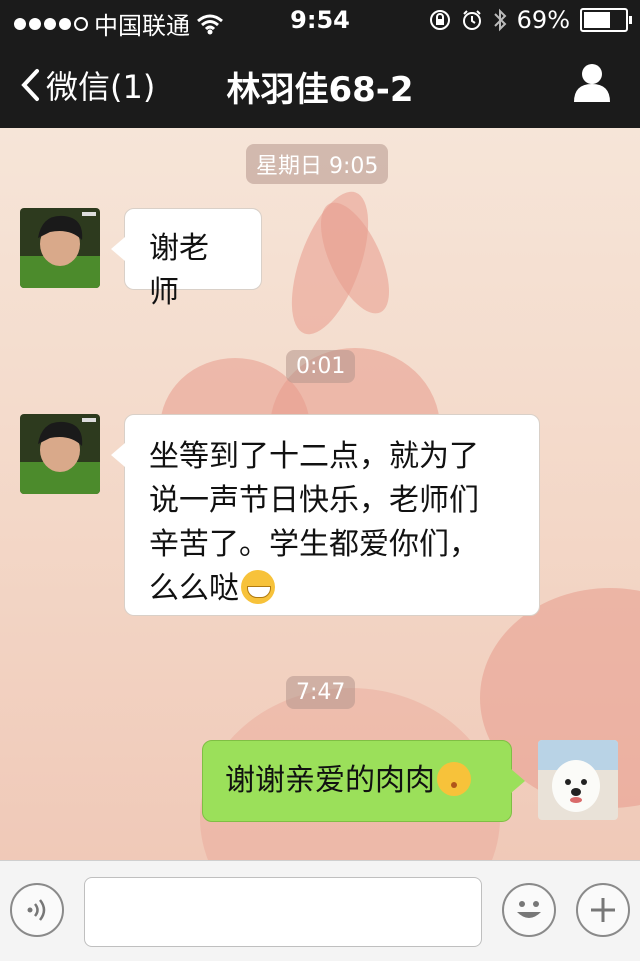  What do you see at coordinates (283, 912) in the screenshot?
I see `message-text-input` at bounding box center [283, 912].